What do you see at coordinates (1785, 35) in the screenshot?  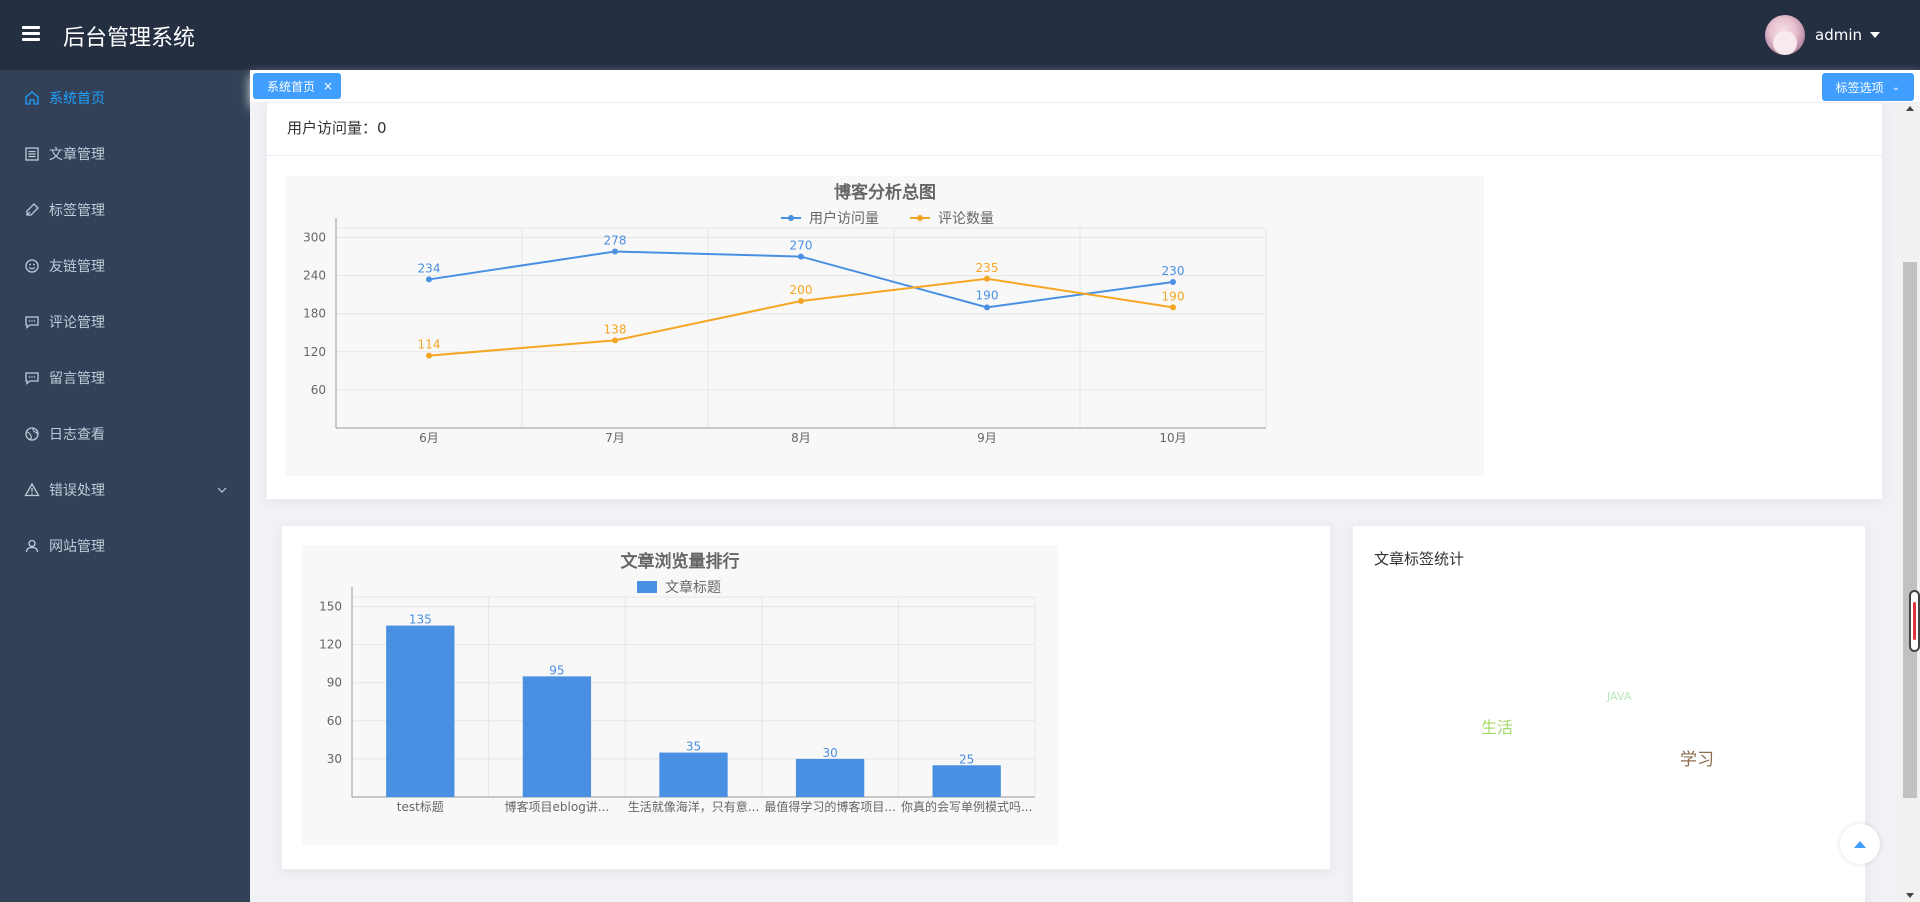 I see `avatar` at bounding box center [1785, 35].